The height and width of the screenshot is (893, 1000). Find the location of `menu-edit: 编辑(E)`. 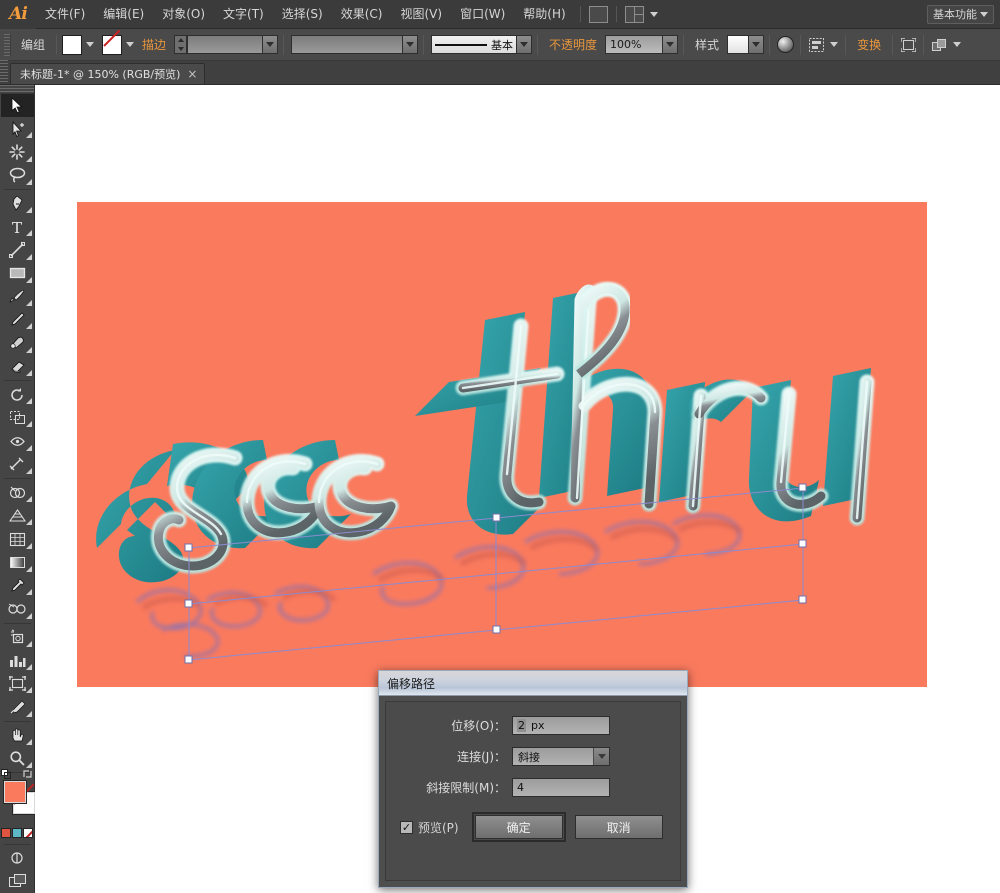

menu-edit: 编辑(E) is located at coordinates (123, 14).